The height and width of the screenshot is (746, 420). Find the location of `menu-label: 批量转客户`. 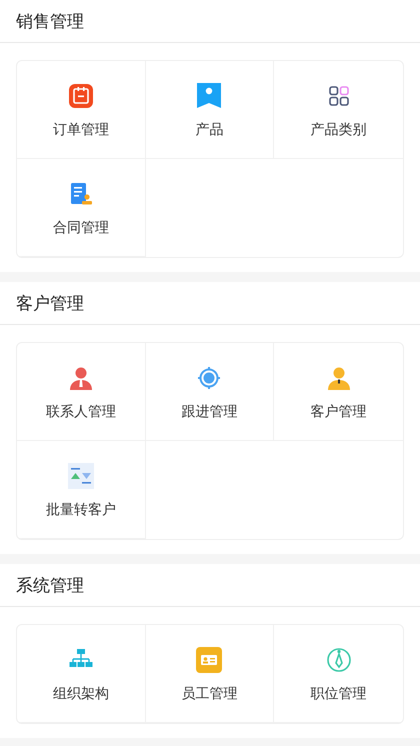

menu-label: 批量转客户 is located at coordinates (81, 510).